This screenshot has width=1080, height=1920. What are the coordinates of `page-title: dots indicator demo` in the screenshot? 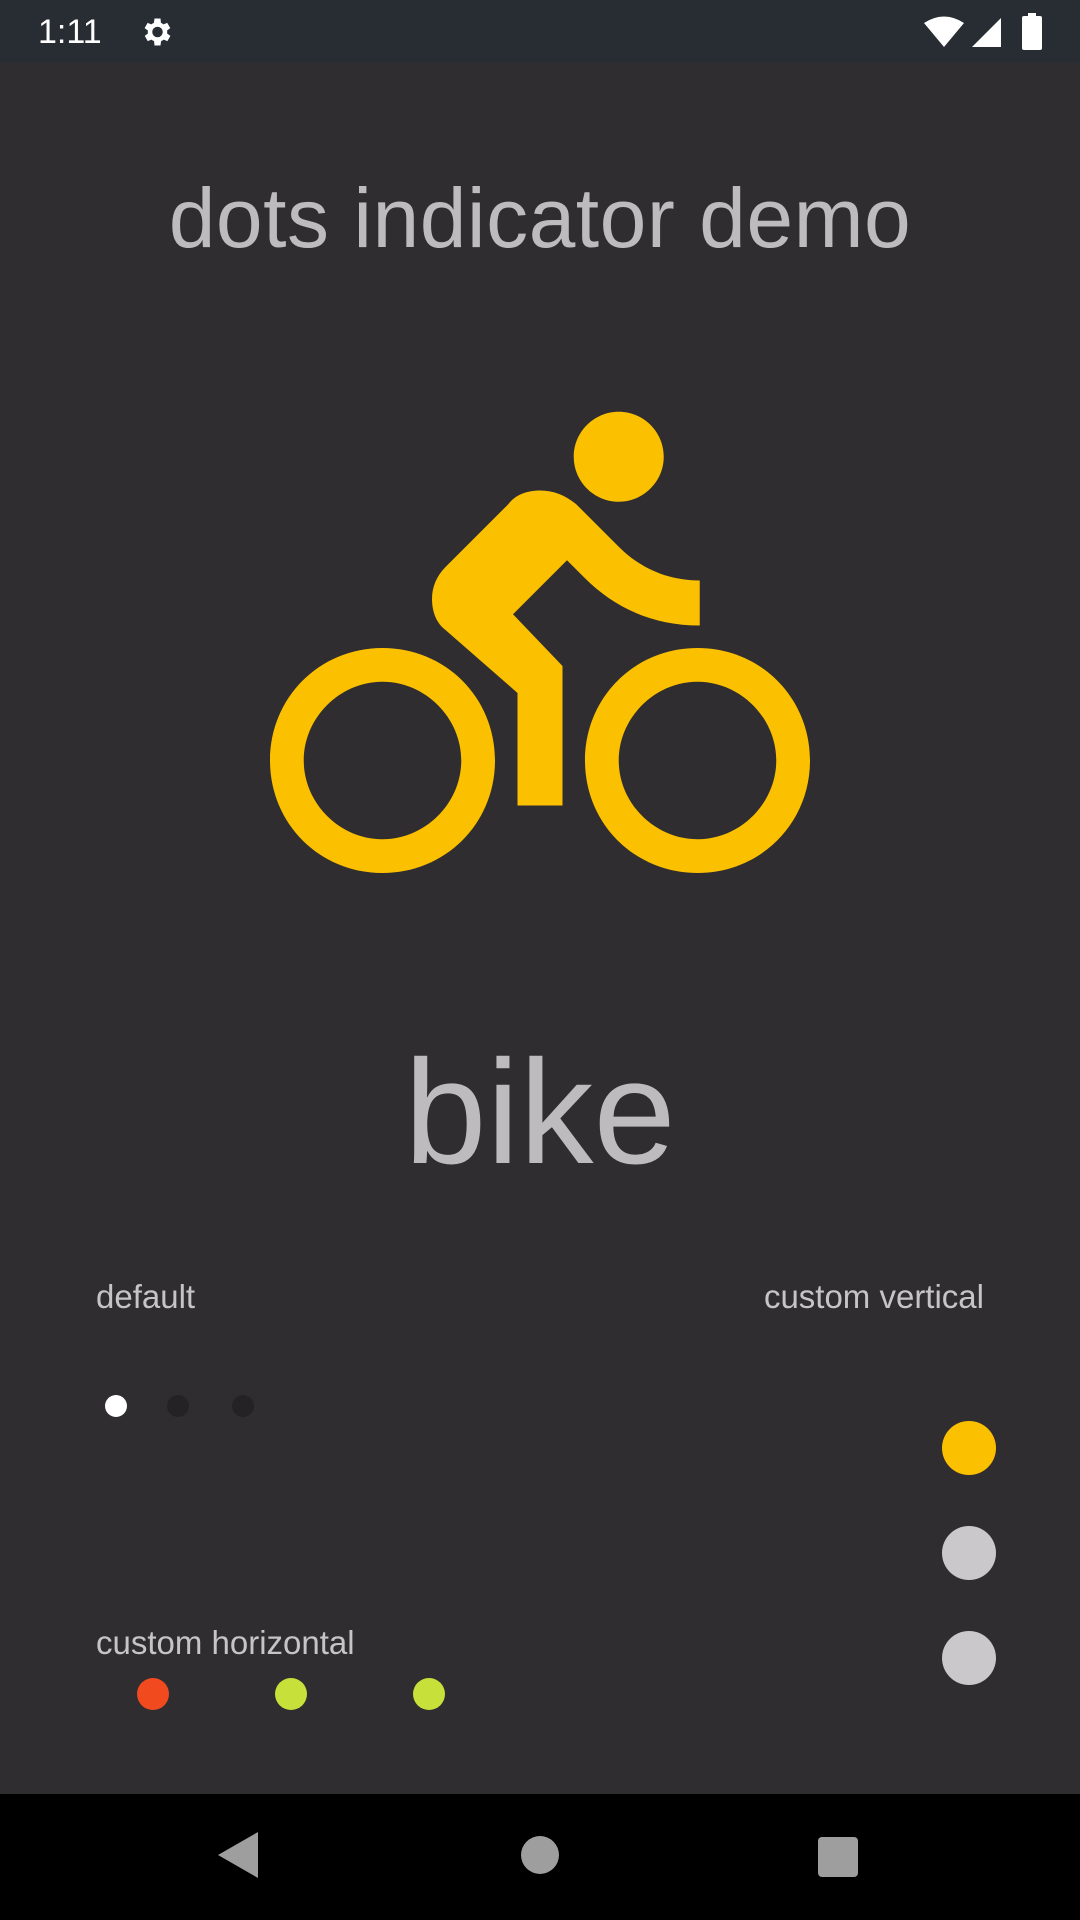 It's located at (540, 218).